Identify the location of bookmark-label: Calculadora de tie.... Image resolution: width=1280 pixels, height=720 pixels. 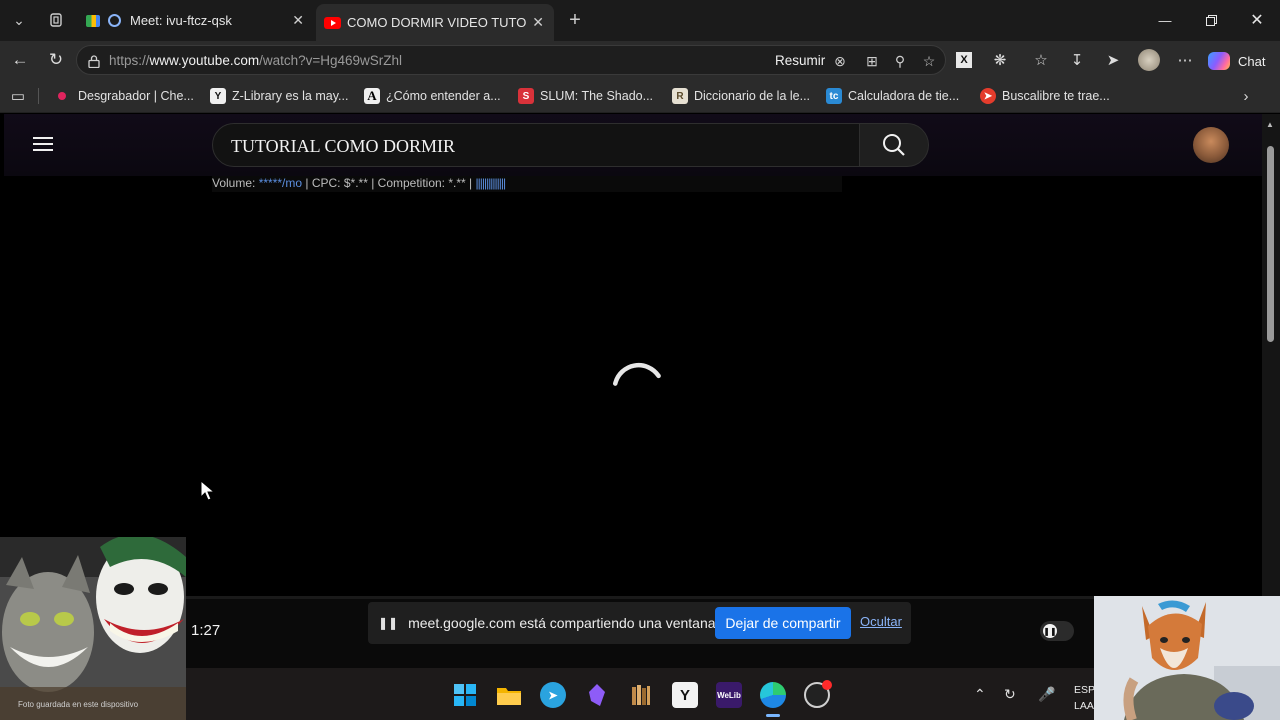
(904, 96).